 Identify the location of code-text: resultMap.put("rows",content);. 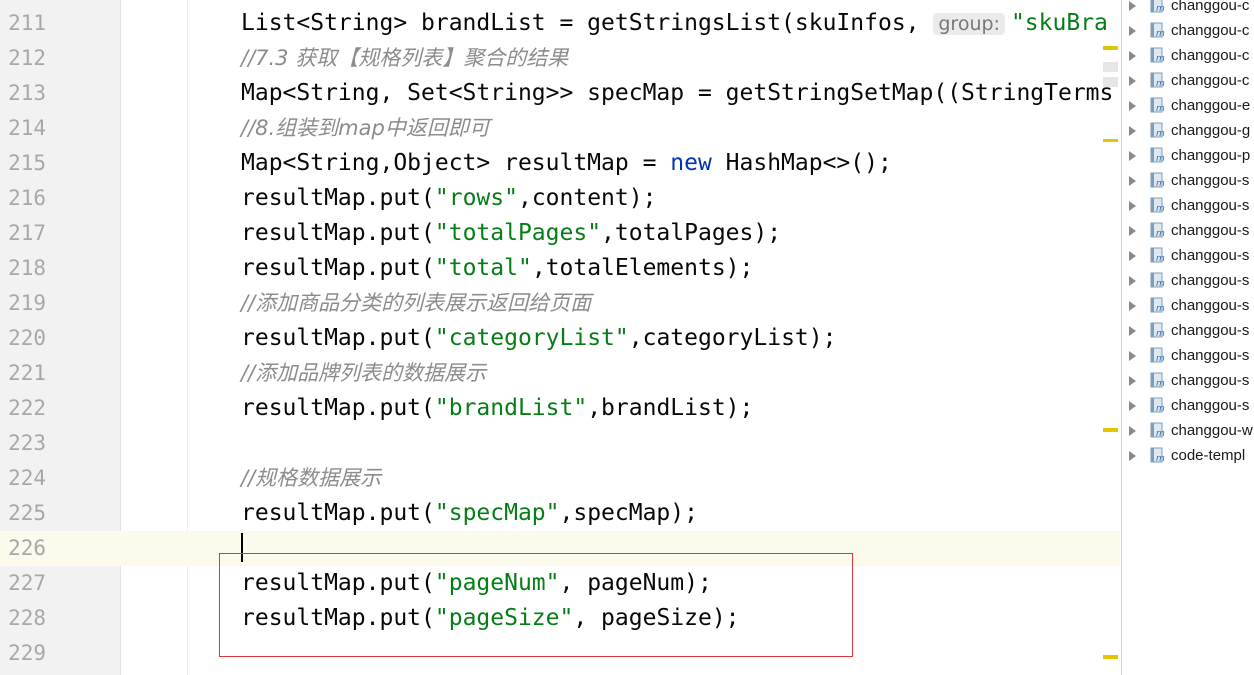
(448, 198).